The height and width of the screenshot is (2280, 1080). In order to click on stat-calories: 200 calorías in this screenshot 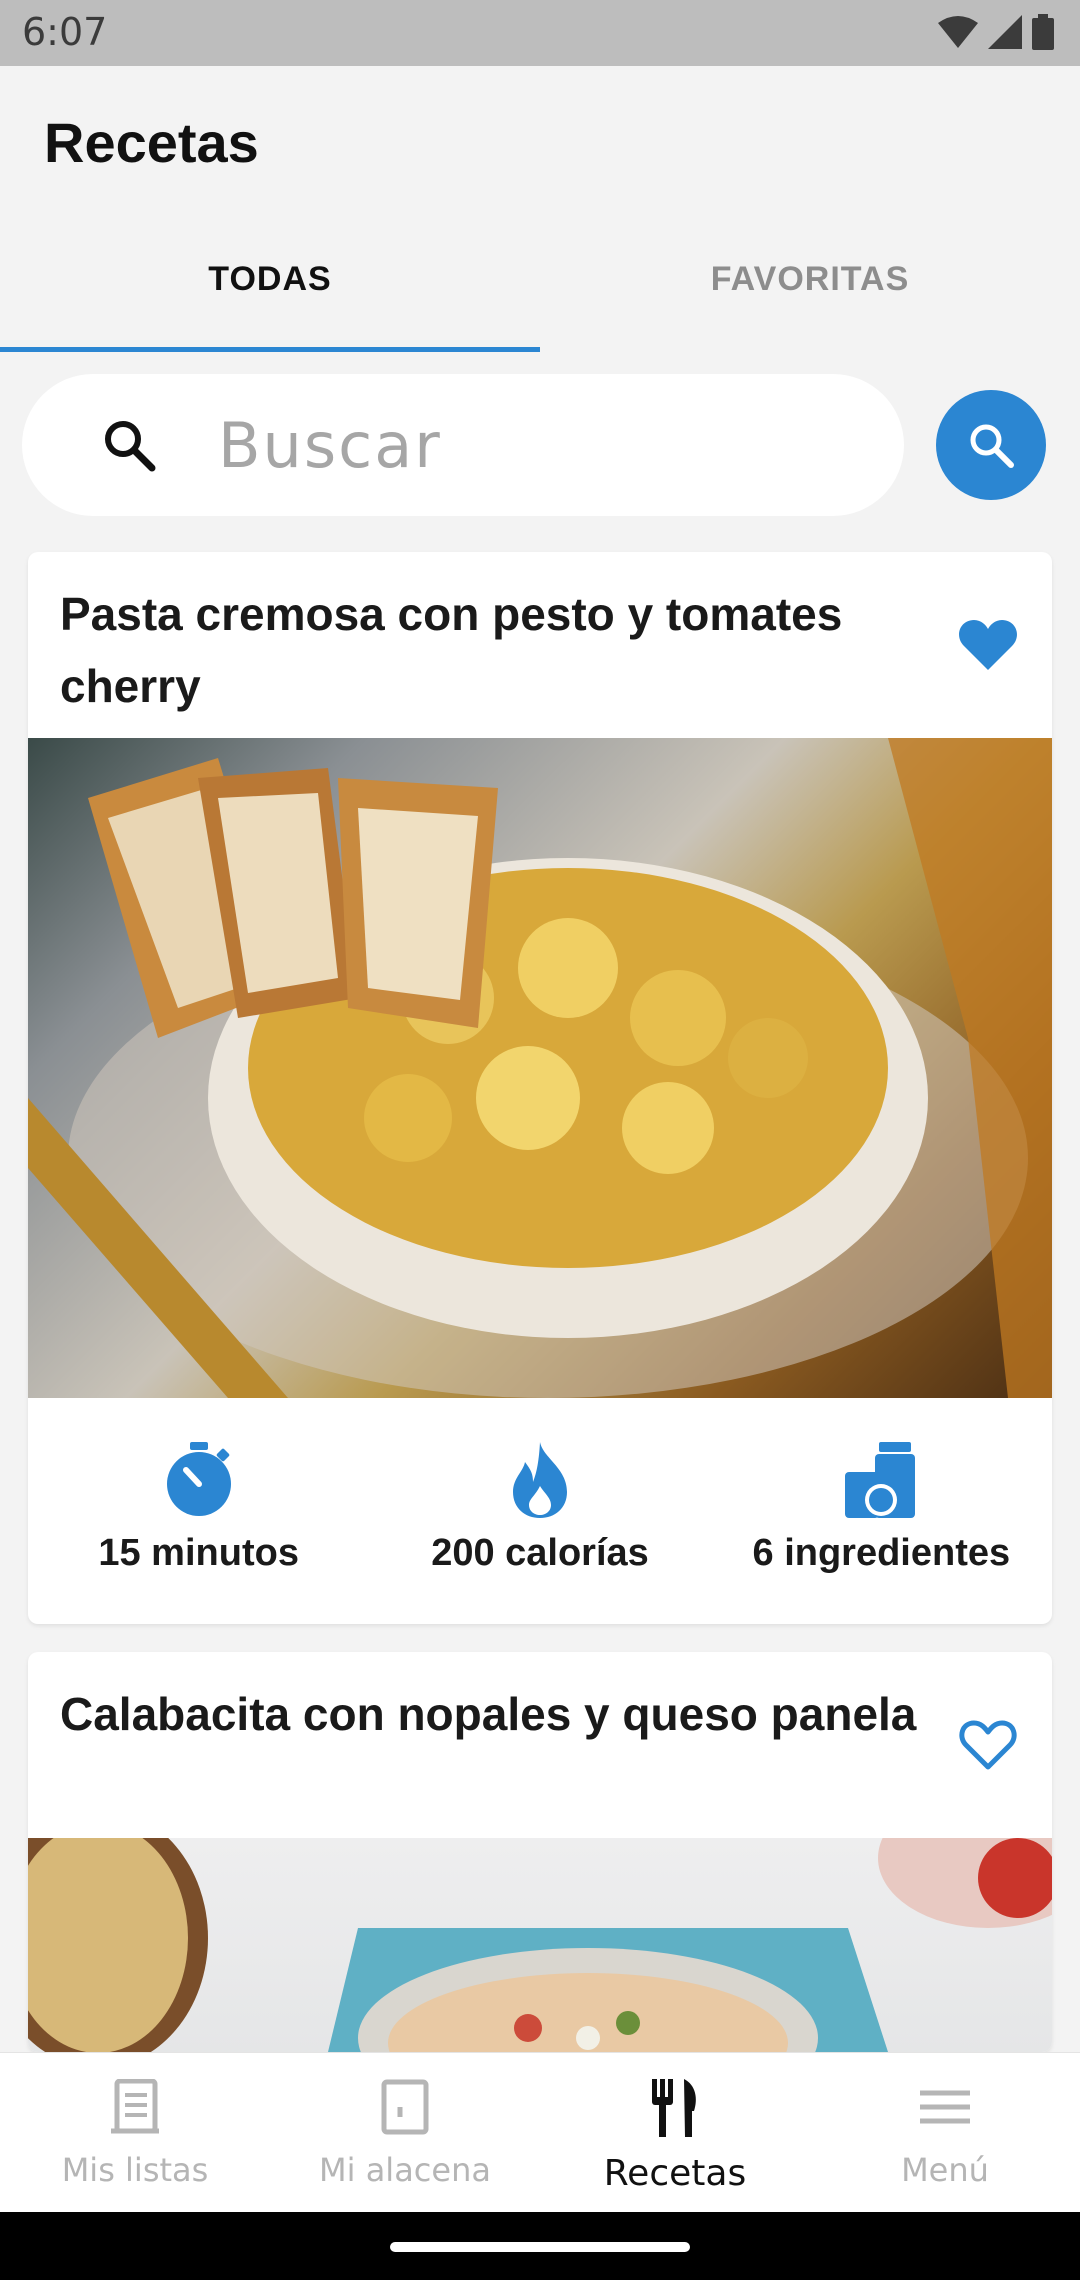, I will do `click(539, 1511)`.